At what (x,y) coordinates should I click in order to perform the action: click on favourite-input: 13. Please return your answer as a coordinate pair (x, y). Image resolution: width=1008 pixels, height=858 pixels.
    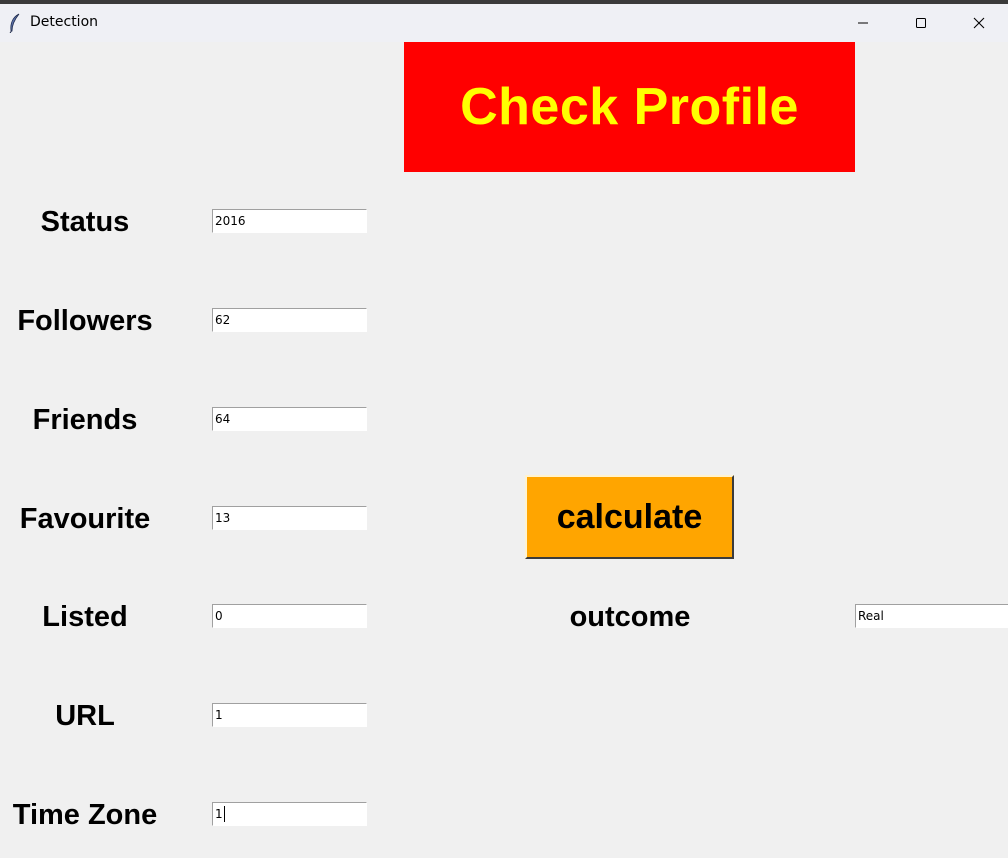
    Looking at the image, I should click on (289, 518).